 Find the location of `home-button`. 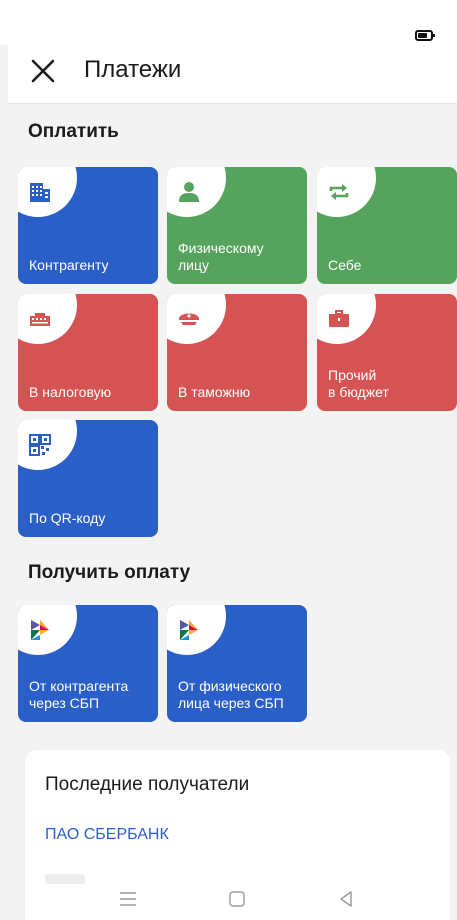

home-button is located at coordinates (237, 899).